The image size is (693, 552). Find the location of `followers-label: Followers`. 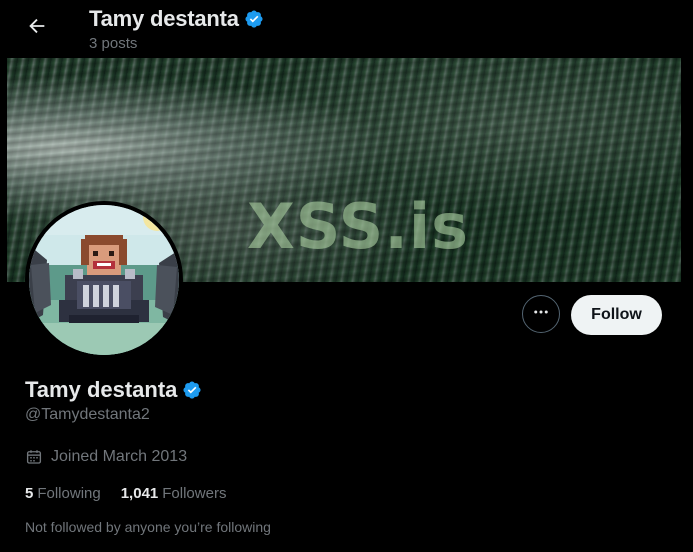

followers-label: Followers is located at coordinates (194, 493).